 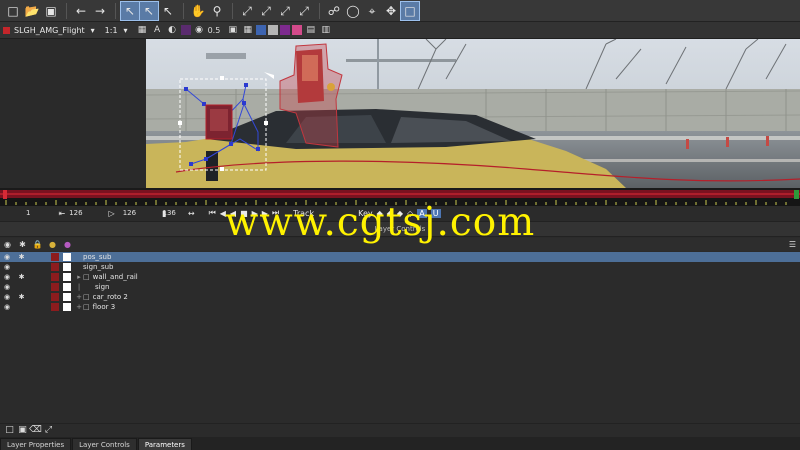 I want to click on select-tool-icon: ↖, so click(x=130, y=10).